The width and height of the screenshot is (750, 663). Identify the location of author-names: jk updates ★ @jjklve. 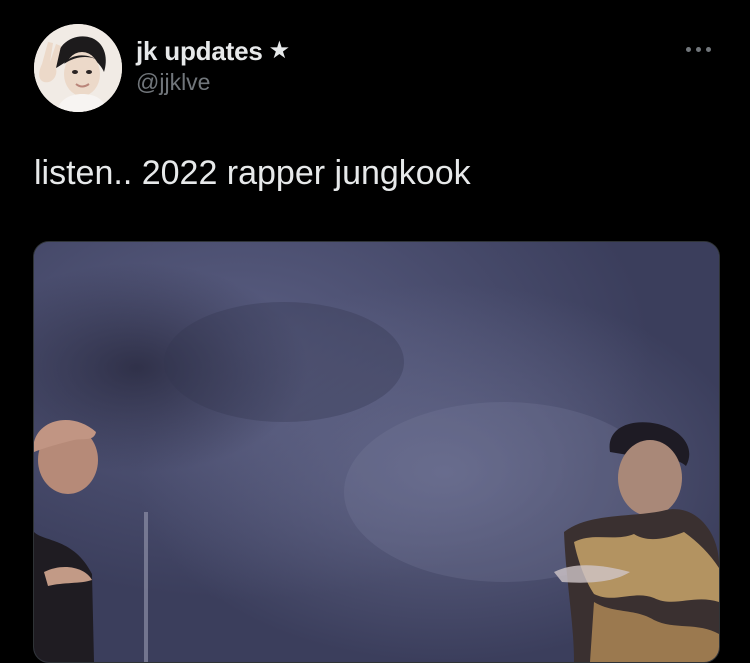
(213, 66).